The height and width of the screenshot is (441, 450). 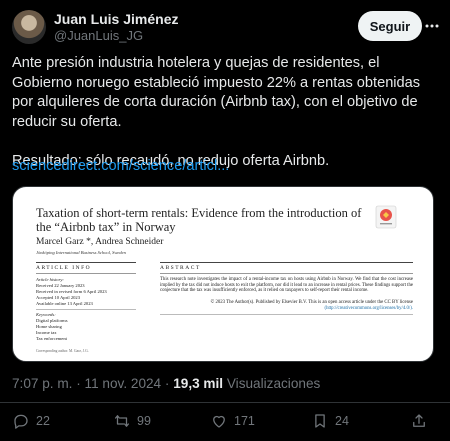 What do you see at coordinates (320, 421) in the screenshot?
I see `bookmark-icon` at bounding box center [320, 421].